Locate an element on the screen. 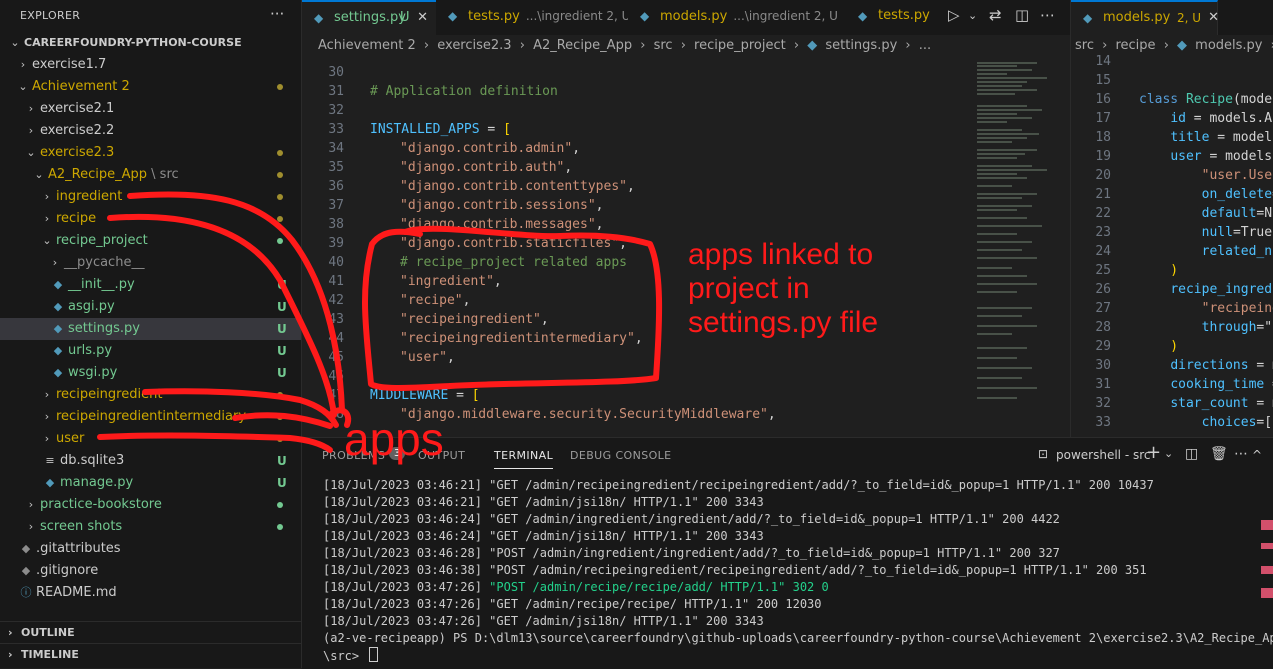  tree-item: ⓘ README.md is located at coordinates (150, 593).